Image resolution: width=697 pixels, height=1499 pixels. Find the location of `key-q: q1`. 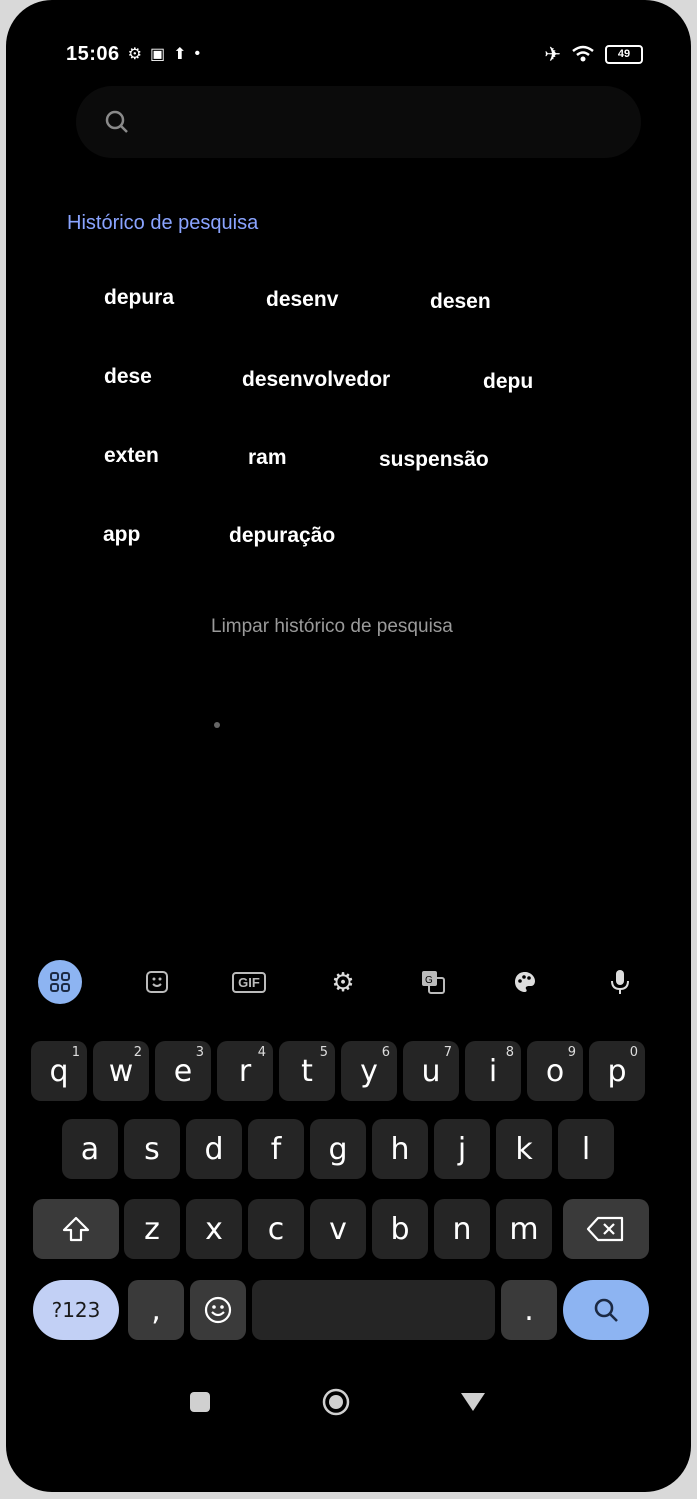

key-q: q1 is located at coordinates (59, 1071).